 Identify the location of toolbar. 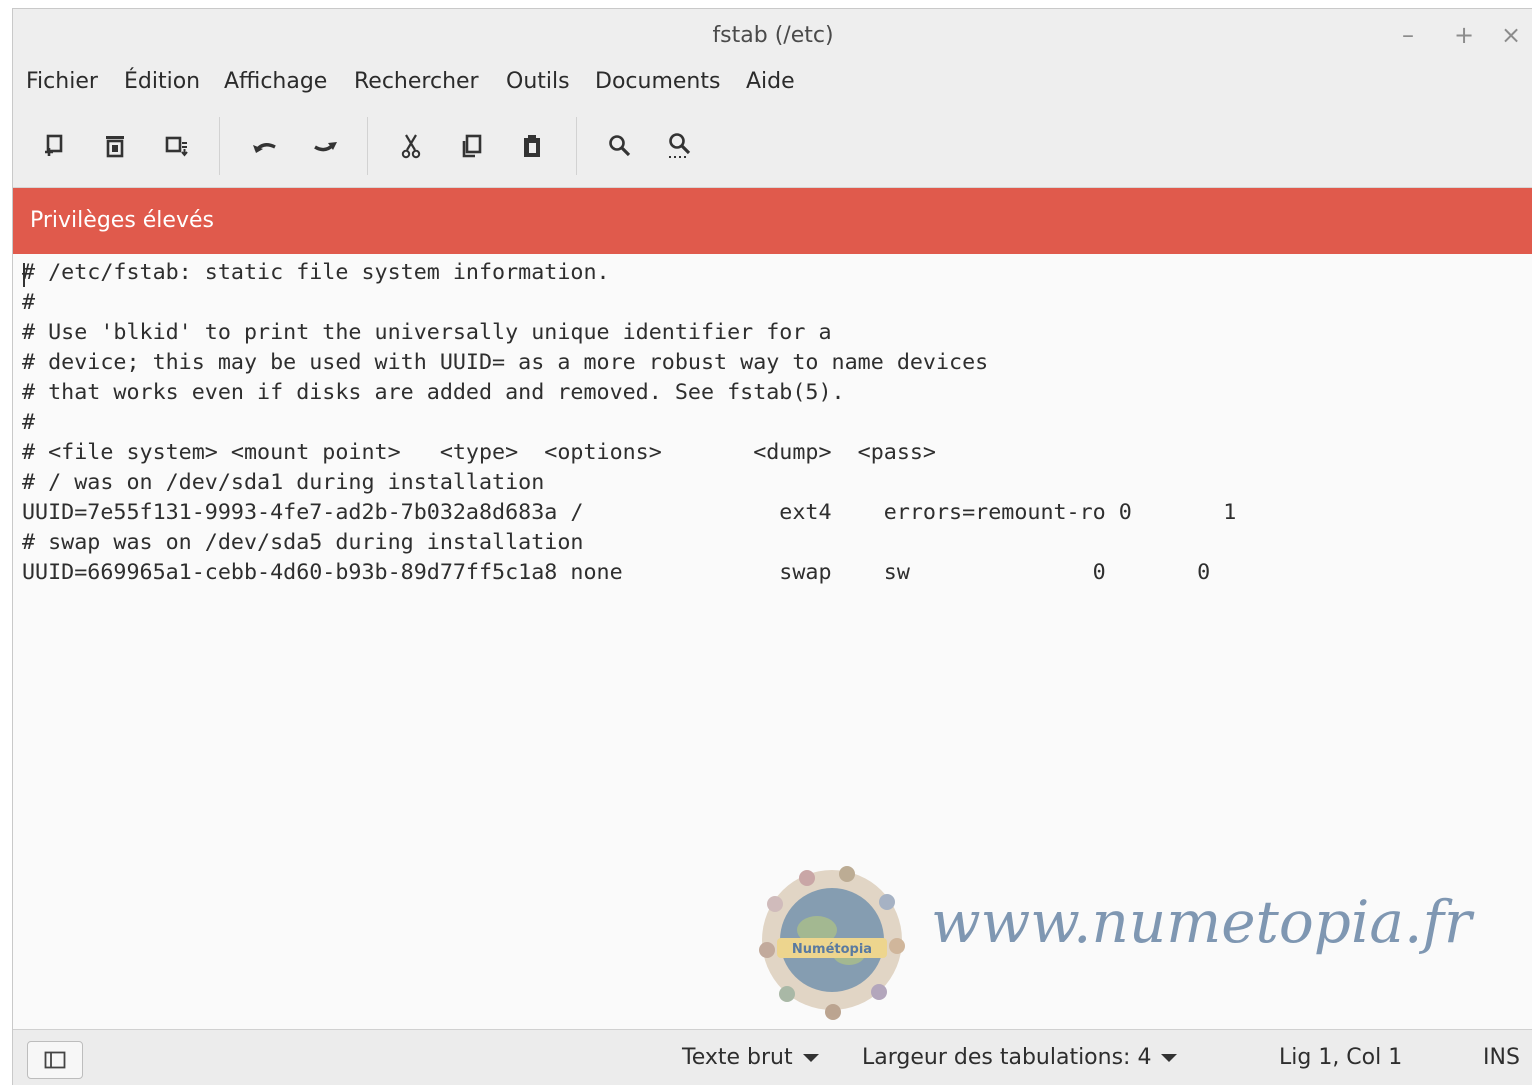
(772, 146).